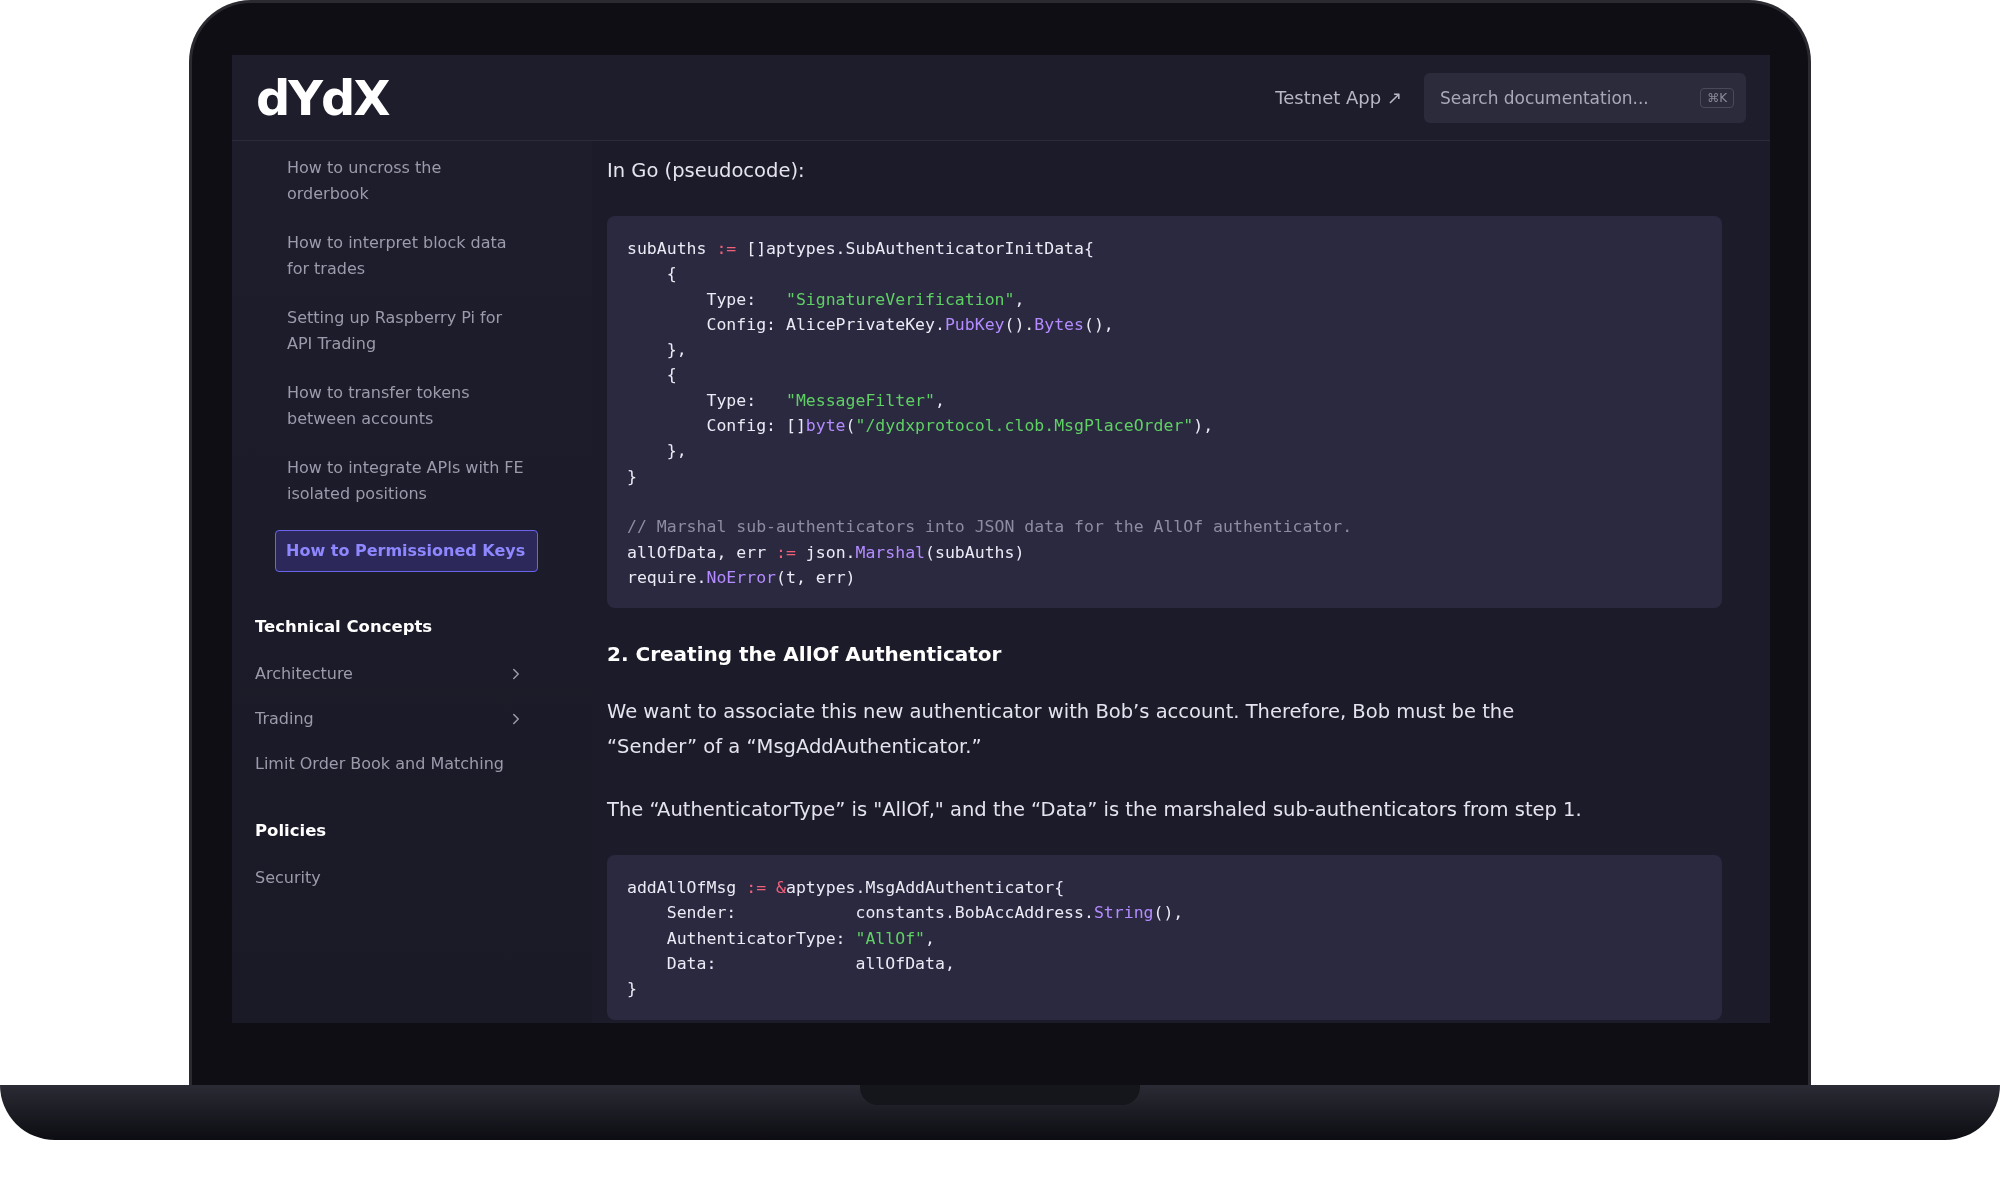 The width and height of the screenshot is (2000, 1177). I want to click on code-token: subAuths, so click(667, 248).